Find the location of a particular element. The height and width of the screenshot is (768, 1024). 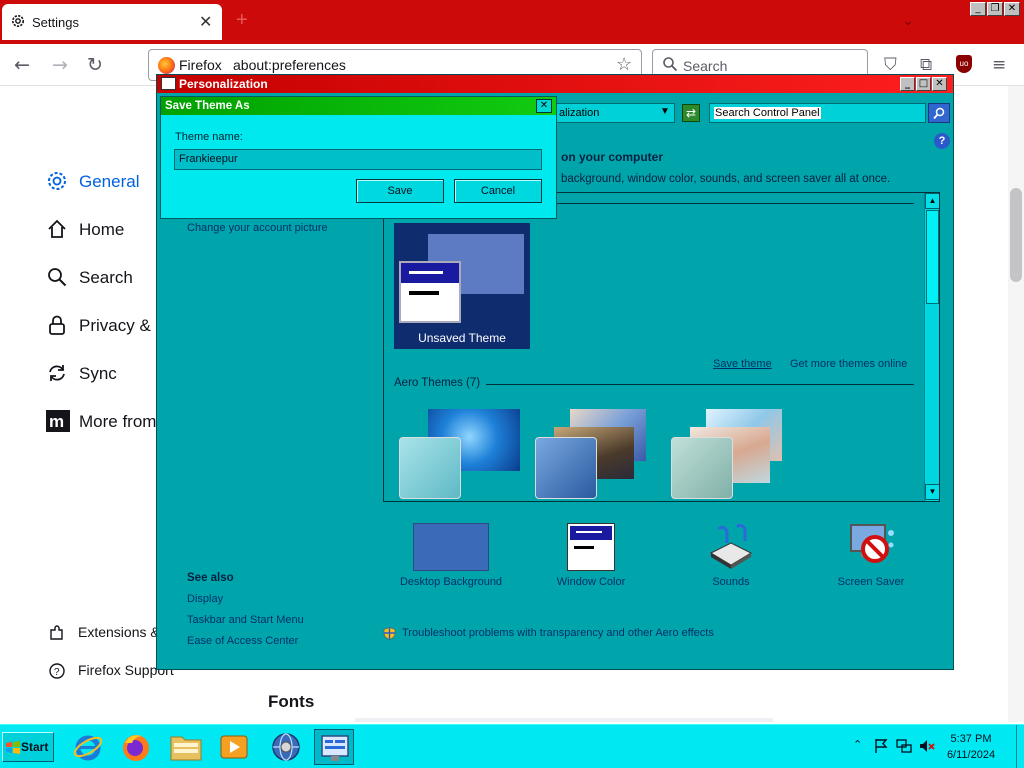

aero-theme-windows is located at coordinates (457, 455).